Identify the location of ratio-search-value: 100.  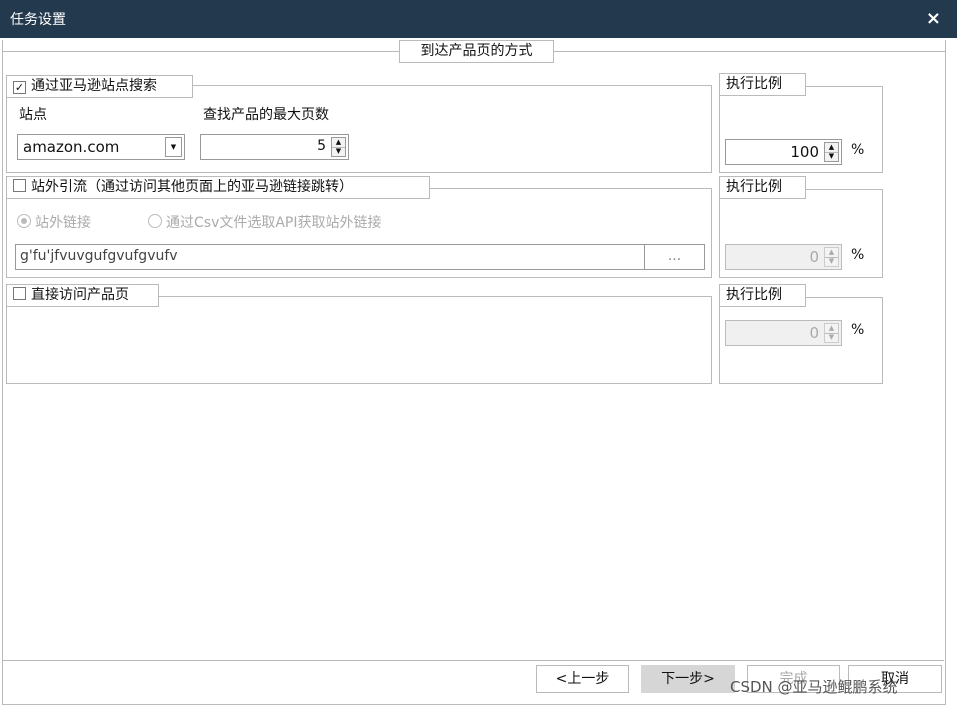
(804, 152).